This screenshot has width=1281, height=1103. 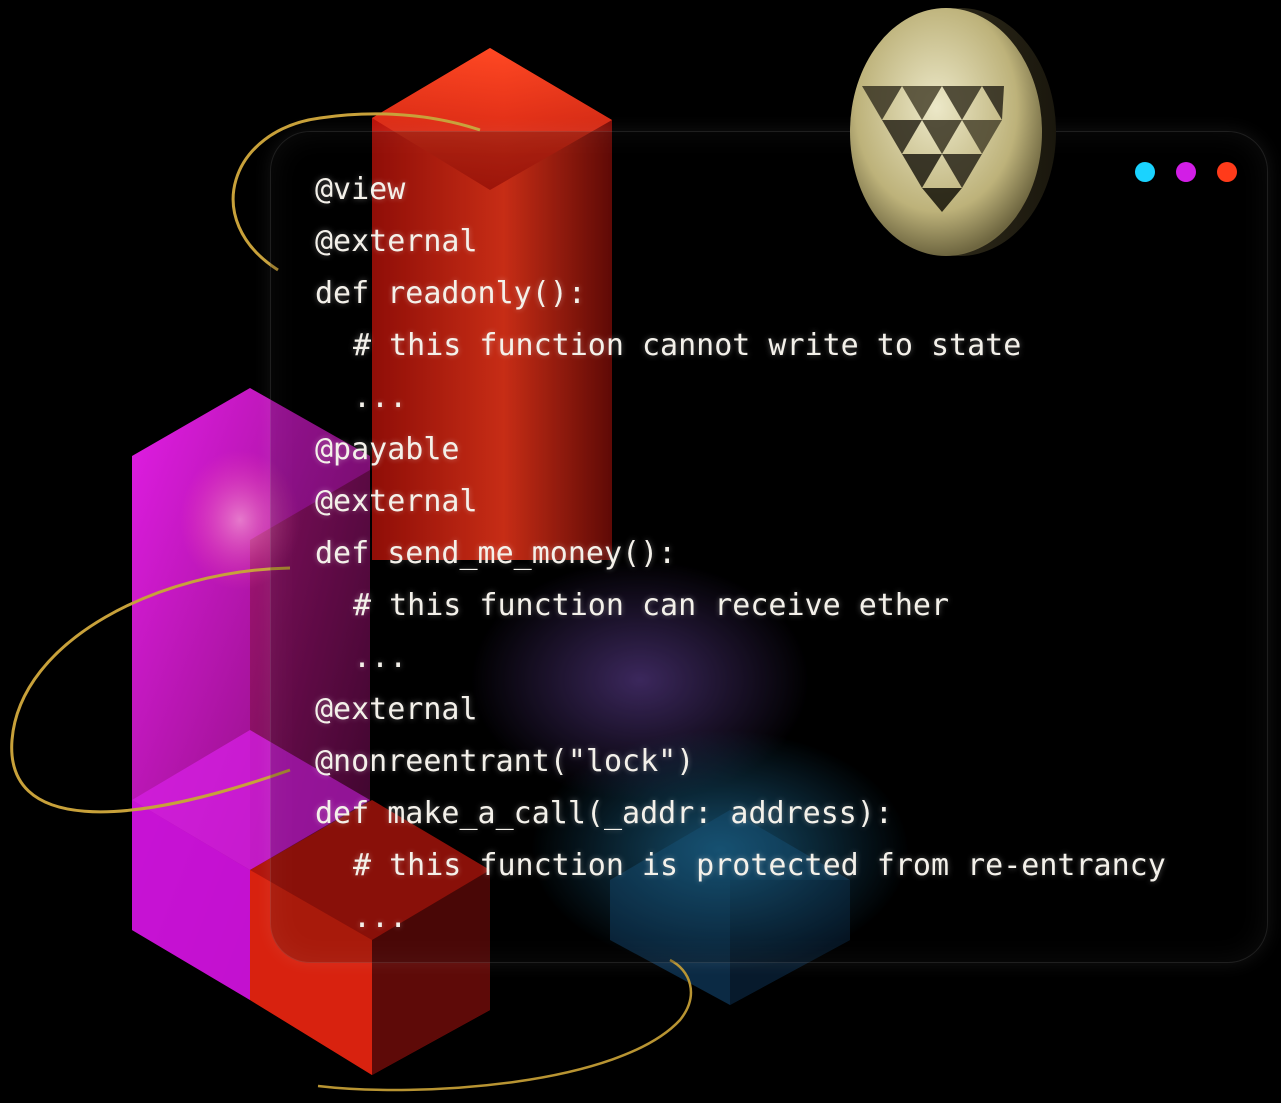 I want to click on code-comment-line: # this function can receive ether, so click(x=651, y=605).